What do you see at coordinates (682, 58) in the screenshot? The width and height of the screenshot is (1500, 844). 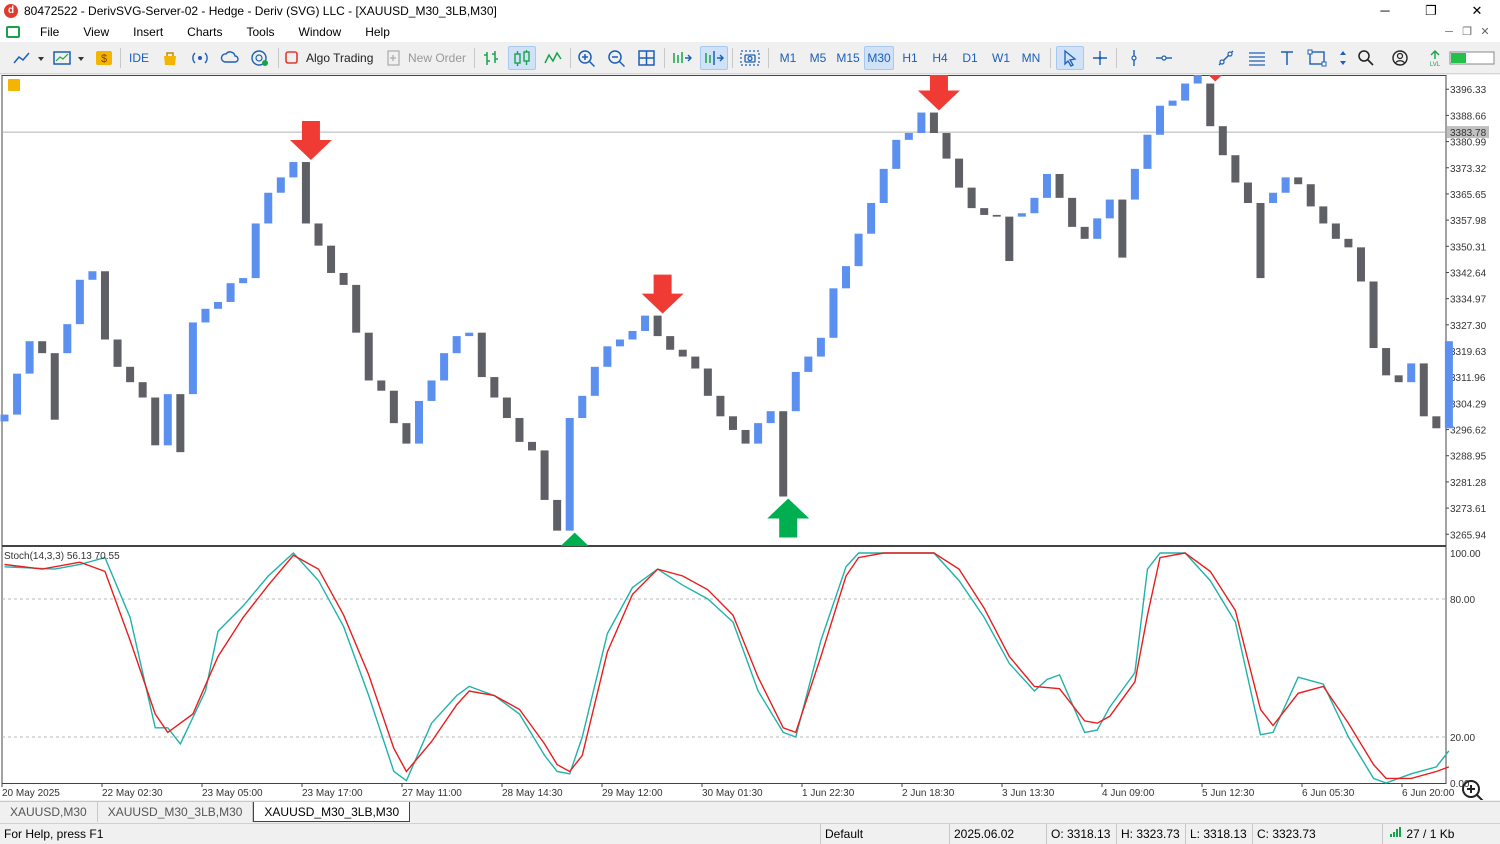 I see `chart-shift-icon` at bounding box center [682, 58].